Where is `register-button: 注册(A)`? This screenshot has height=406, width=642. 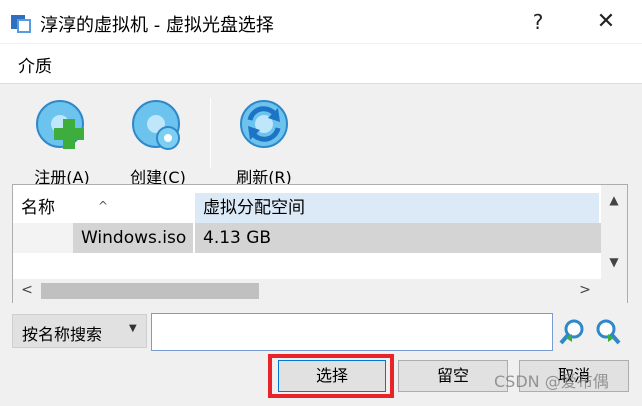
register-button: 注册(A) is located at coordinates (62, 142).